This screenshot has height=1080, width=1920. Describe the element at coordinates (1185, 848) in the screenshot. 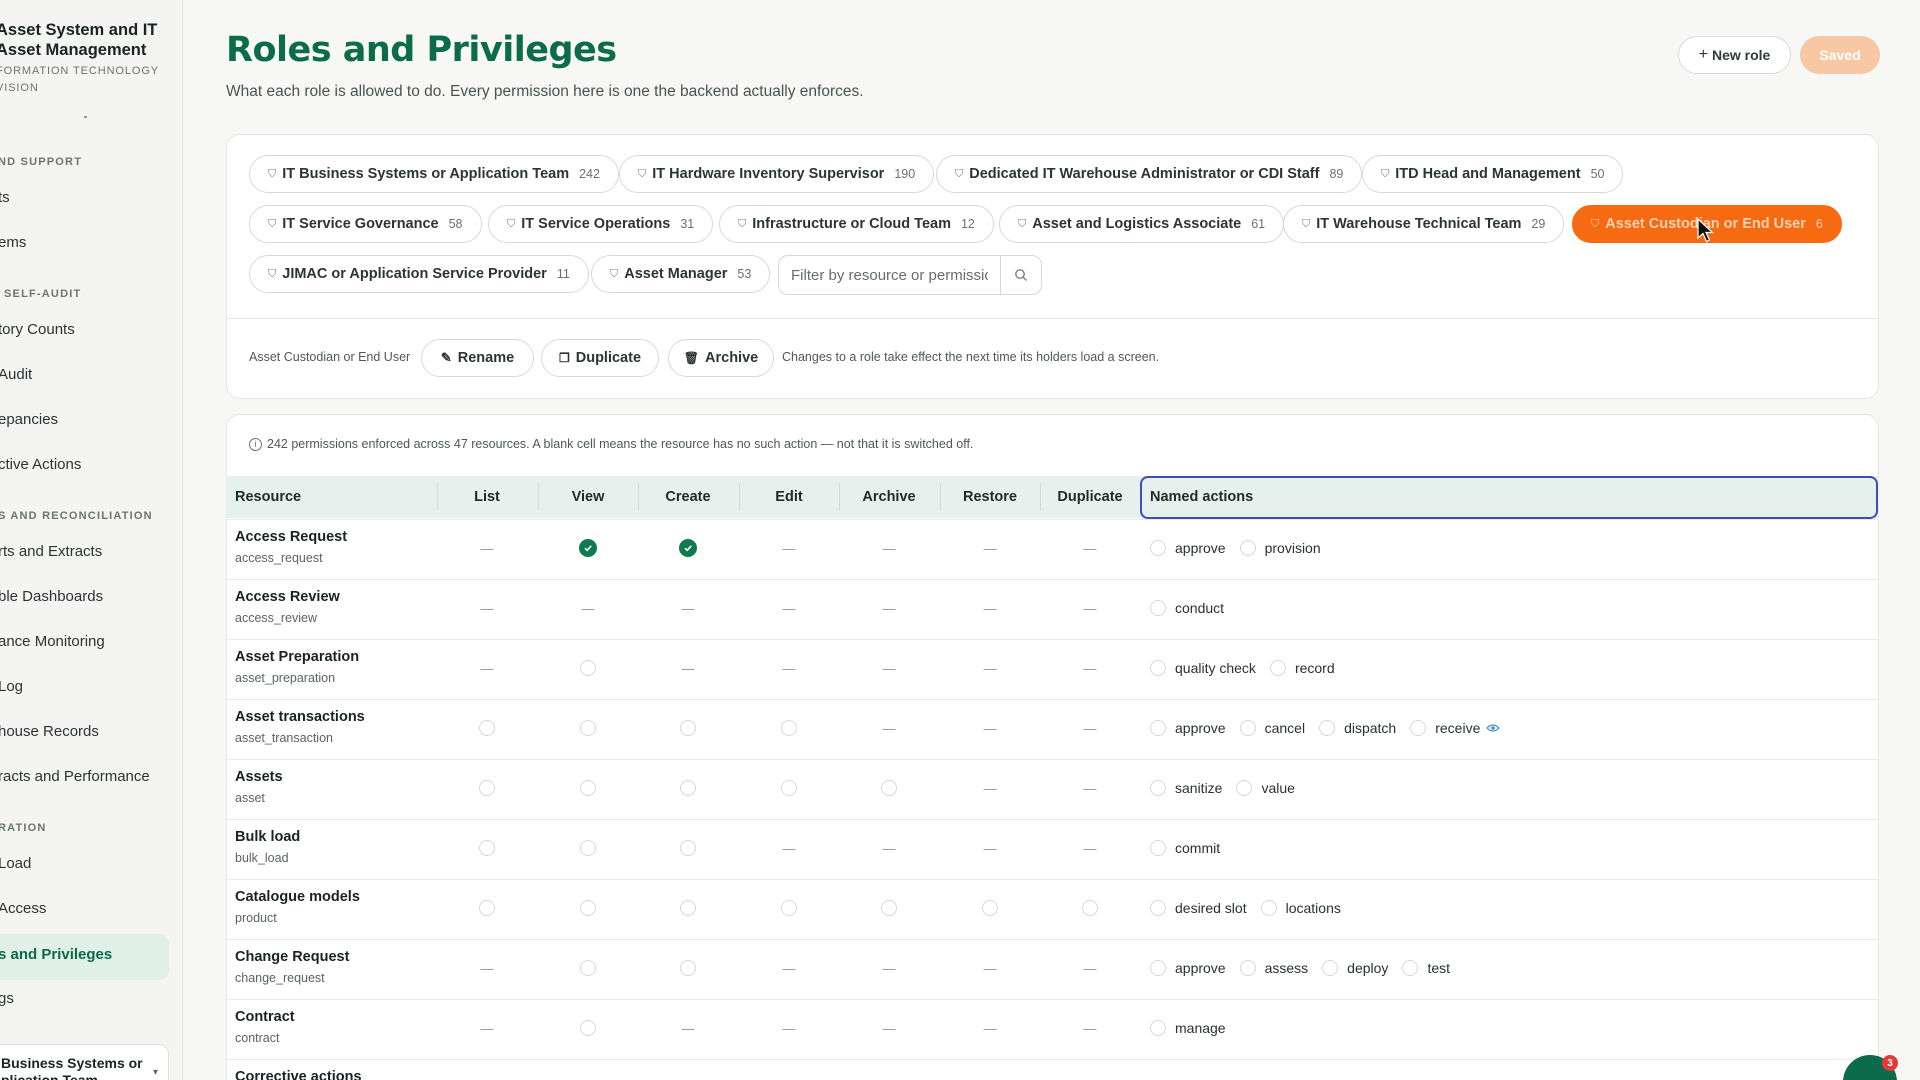

I see `named-action: commit` at that location.